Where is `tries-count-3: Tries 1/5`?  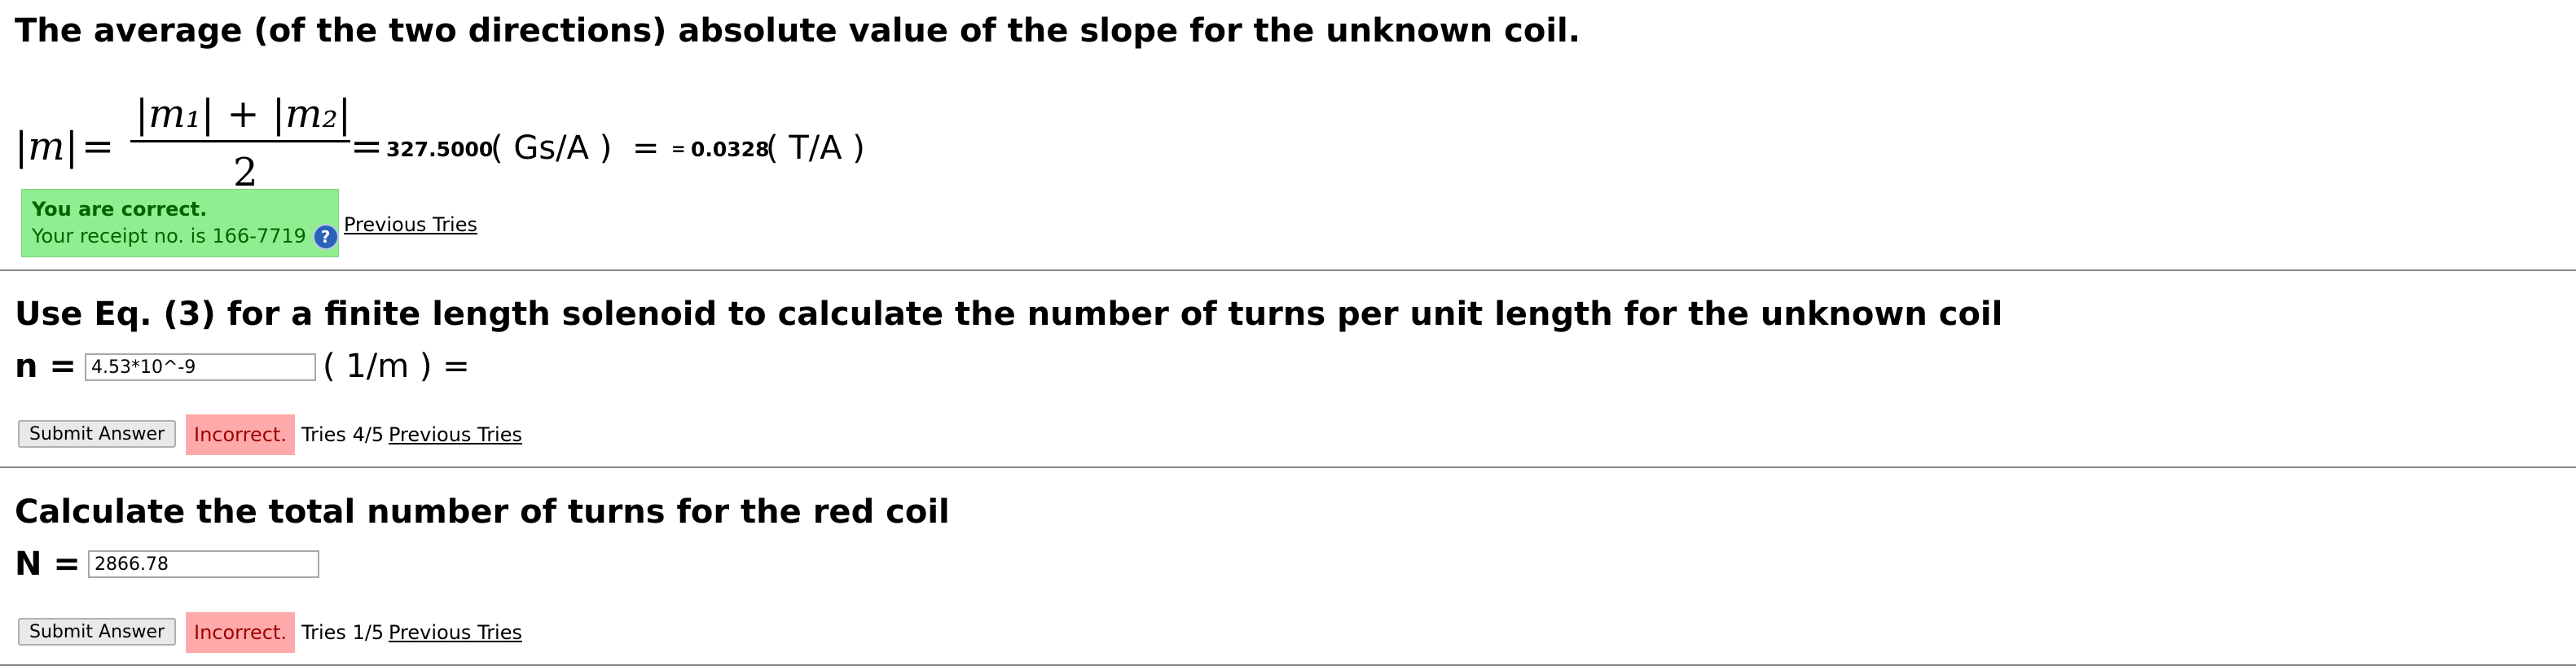
tries-count-3: Tries 1/5 is located at coordinates (343, 632).